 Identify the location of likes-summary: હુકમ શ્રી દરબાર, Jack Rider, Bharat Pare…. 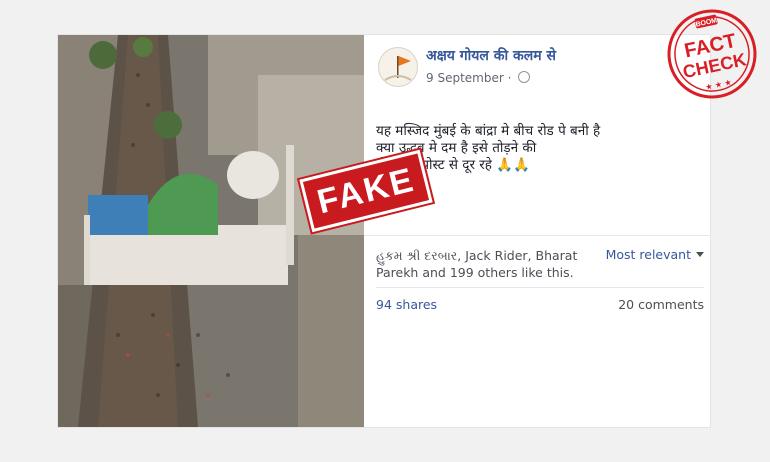
(486, 264).